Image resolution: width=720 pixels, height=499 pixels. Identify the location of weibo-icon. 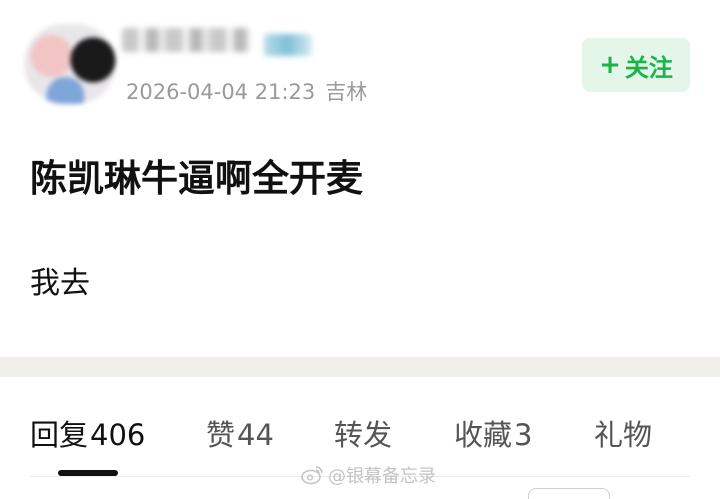
(312, 475).